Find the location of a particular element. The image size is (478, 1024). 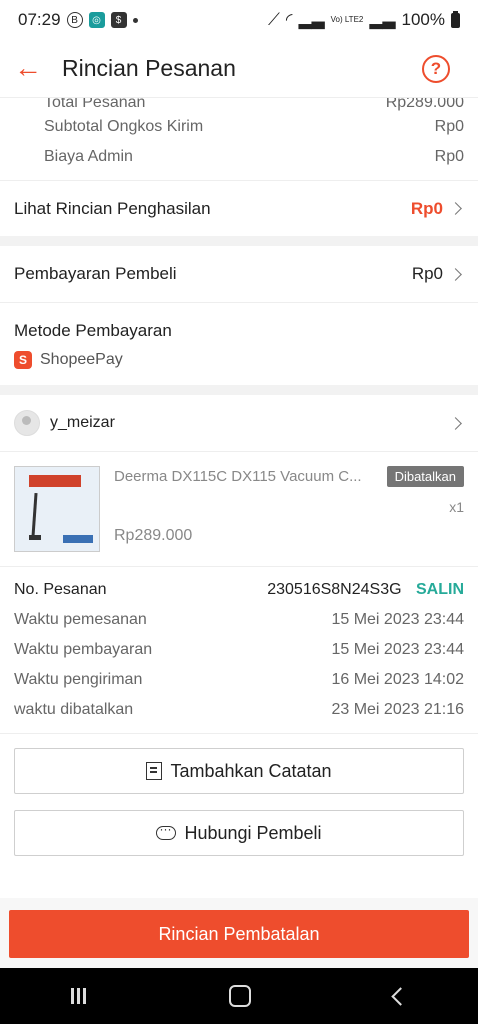

thumb-band is located at coordinates (55, 481).